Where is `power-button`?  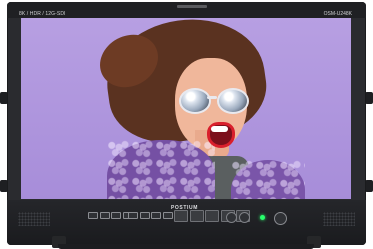 power-button is located at coordinates (280, 218).